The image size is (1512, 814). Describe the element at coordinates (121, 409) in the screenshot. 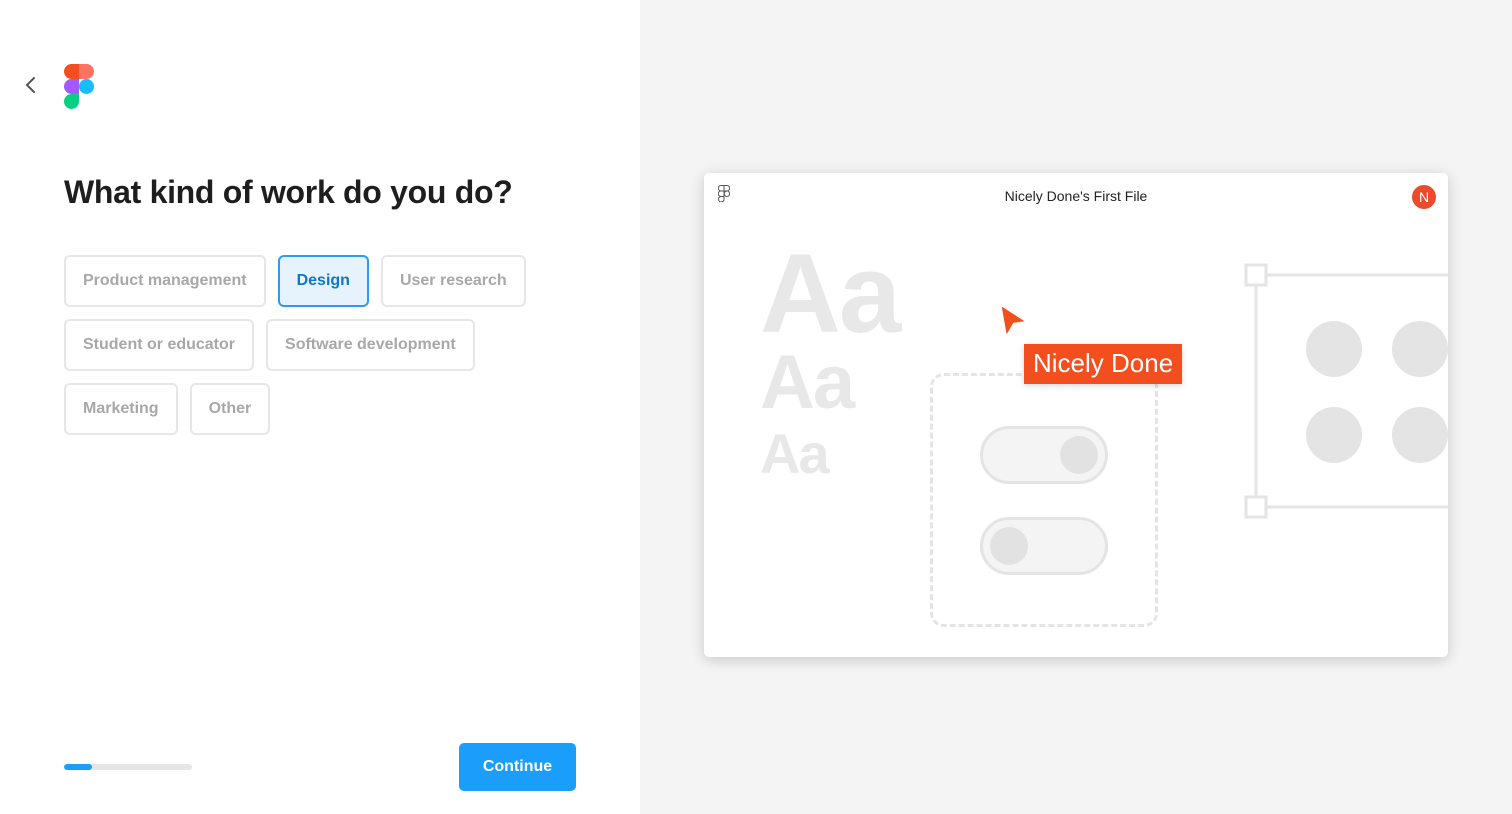

I see `option-marketing: Marketing` at that location.